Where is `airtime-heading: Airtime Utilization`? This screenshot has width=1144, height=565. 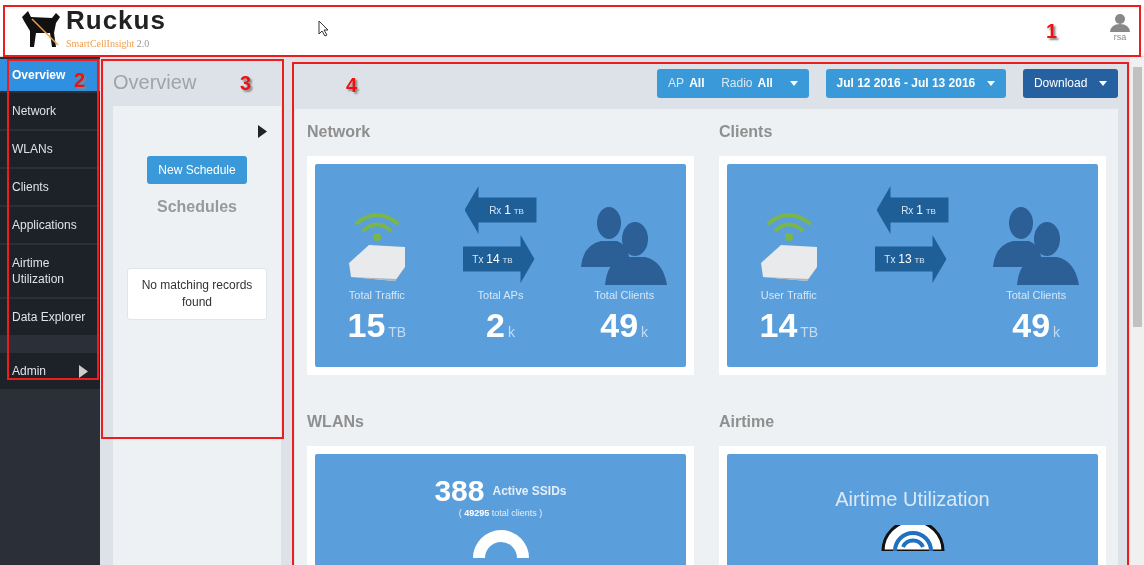 airtime-heading: Airtime Utilization is located at coordinates (912, 499).